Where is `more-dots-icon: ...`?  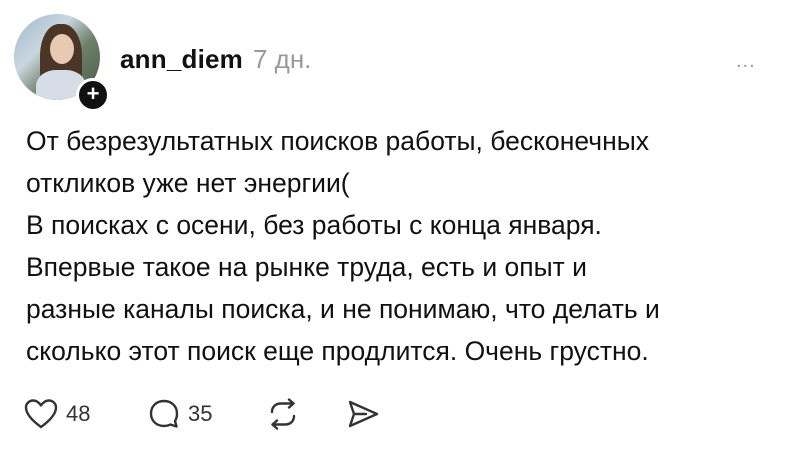
more-dots-icon: ... is located at coordinates (746, 61).